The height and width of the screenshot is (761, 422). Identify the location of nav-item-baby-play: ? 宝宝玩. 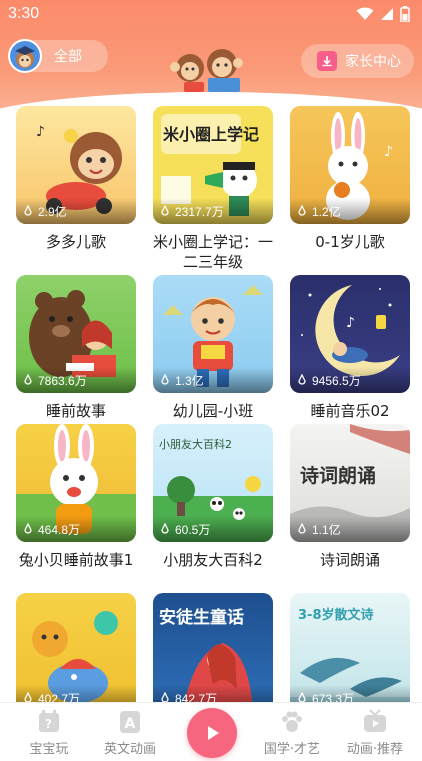
(49, 733).